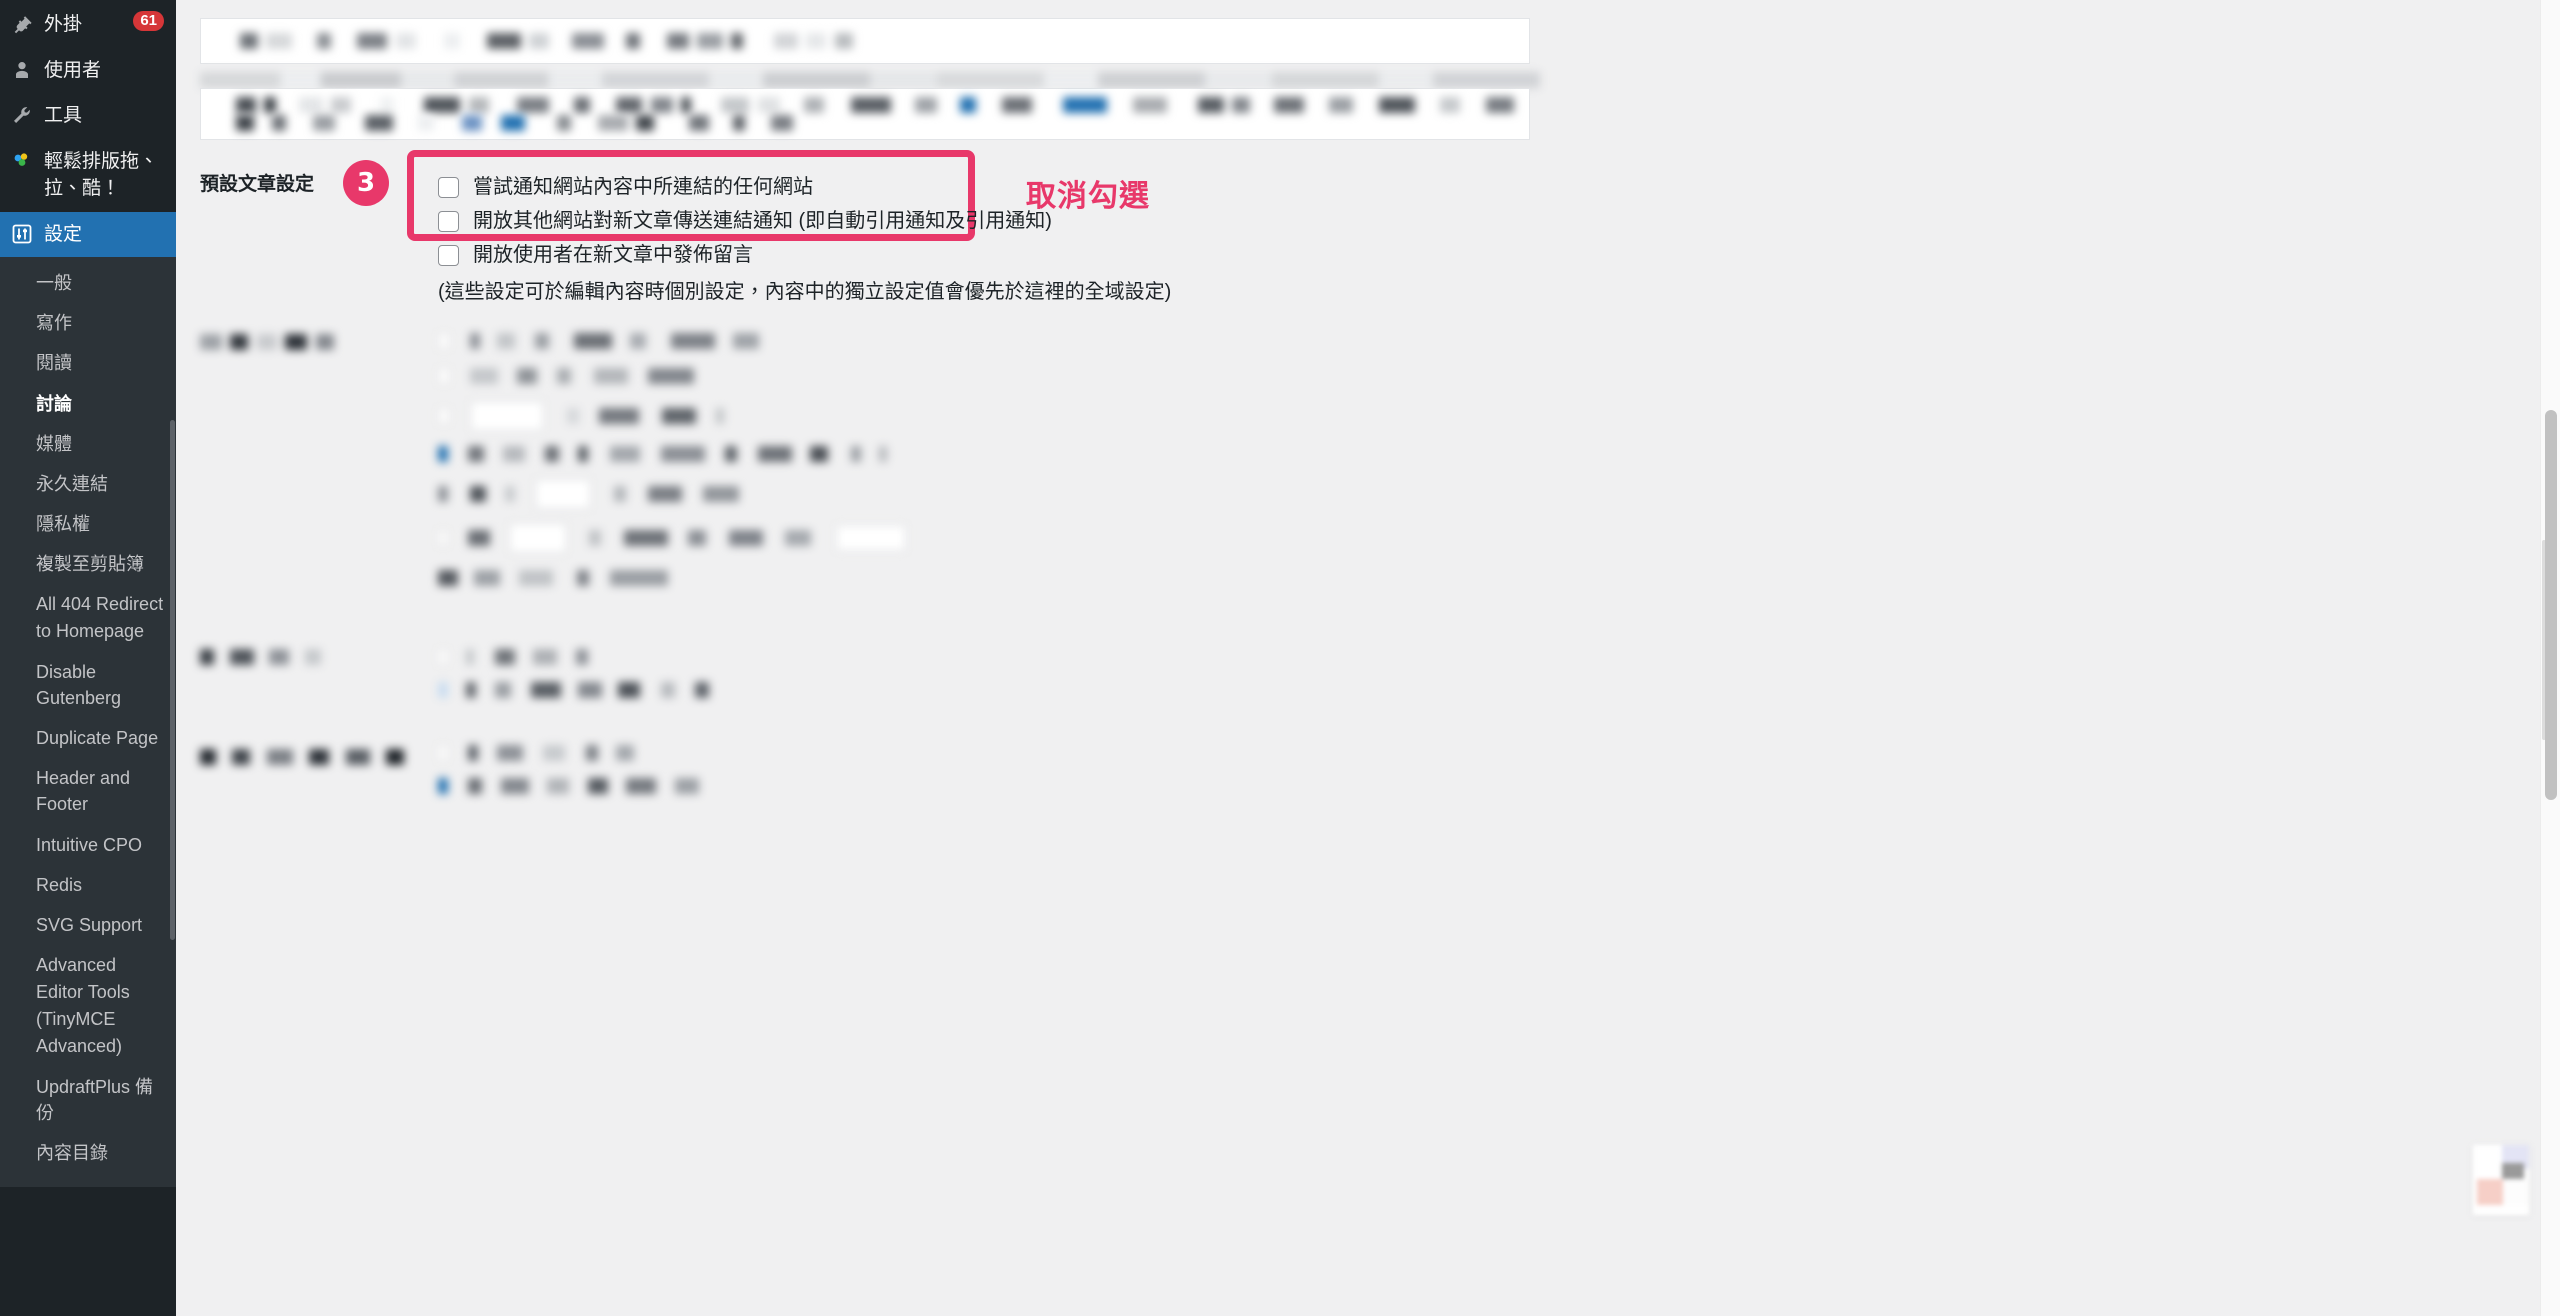  What do you see at coordinates (88, 1100) in the screenshot?
I see `submenu-item-updraftplus: UpdraftPlus 備份` at bounding box center [88, 1100].